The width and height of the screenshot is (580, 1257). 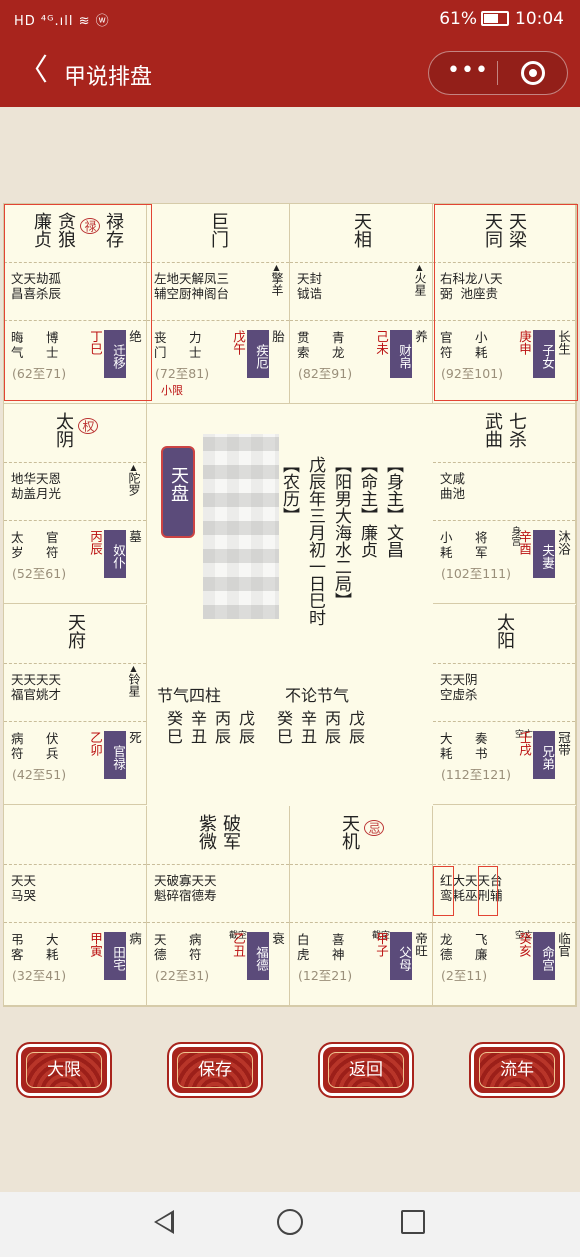 I want to click on pillar-stem: 辛, so click(x=198, y=718).